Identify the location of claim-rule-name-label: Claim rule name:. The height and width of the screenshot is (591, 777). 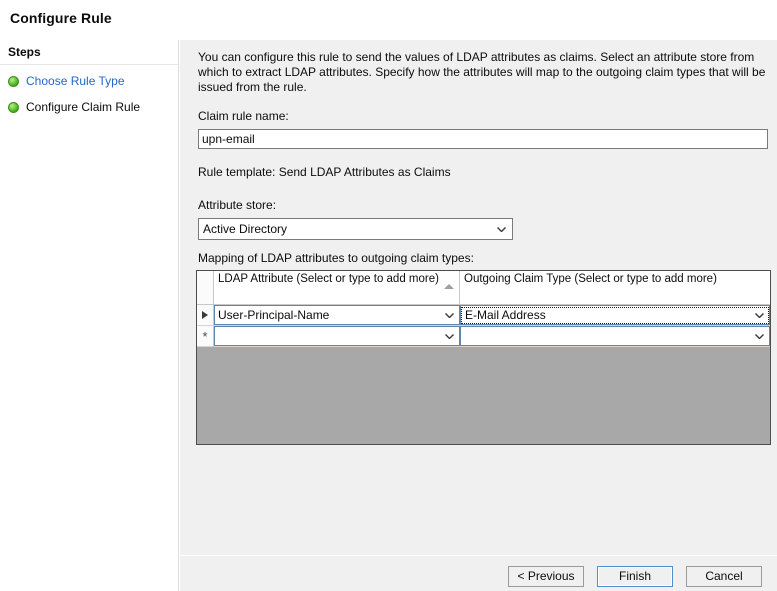
(243, 116).